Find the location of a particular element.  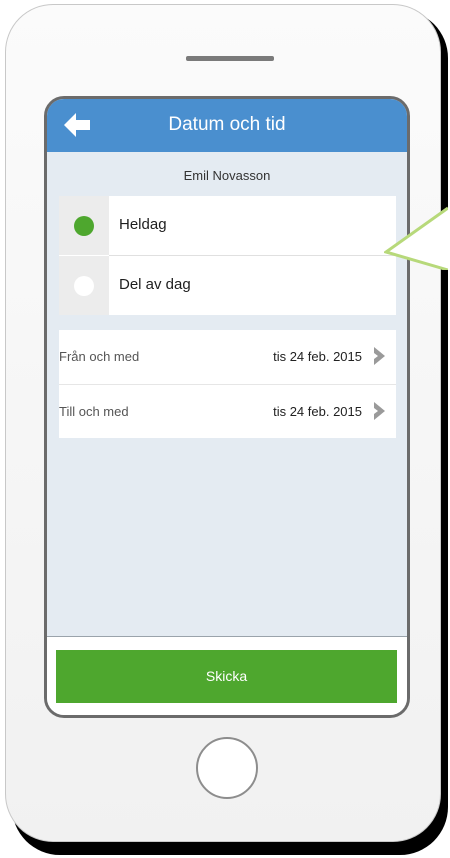

day-type-options: Heldag Del av dag is located at coordinates (227, 255).